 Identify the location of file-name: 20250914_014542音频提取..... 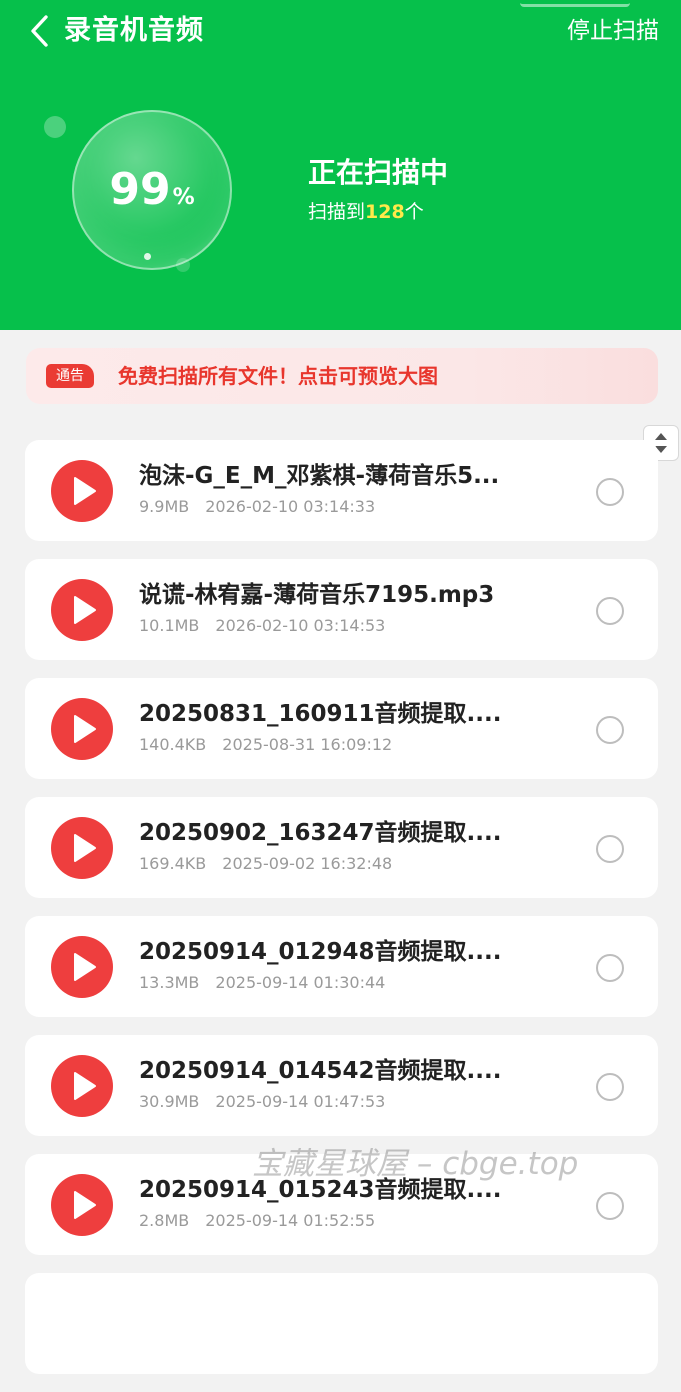
(320, 1071).